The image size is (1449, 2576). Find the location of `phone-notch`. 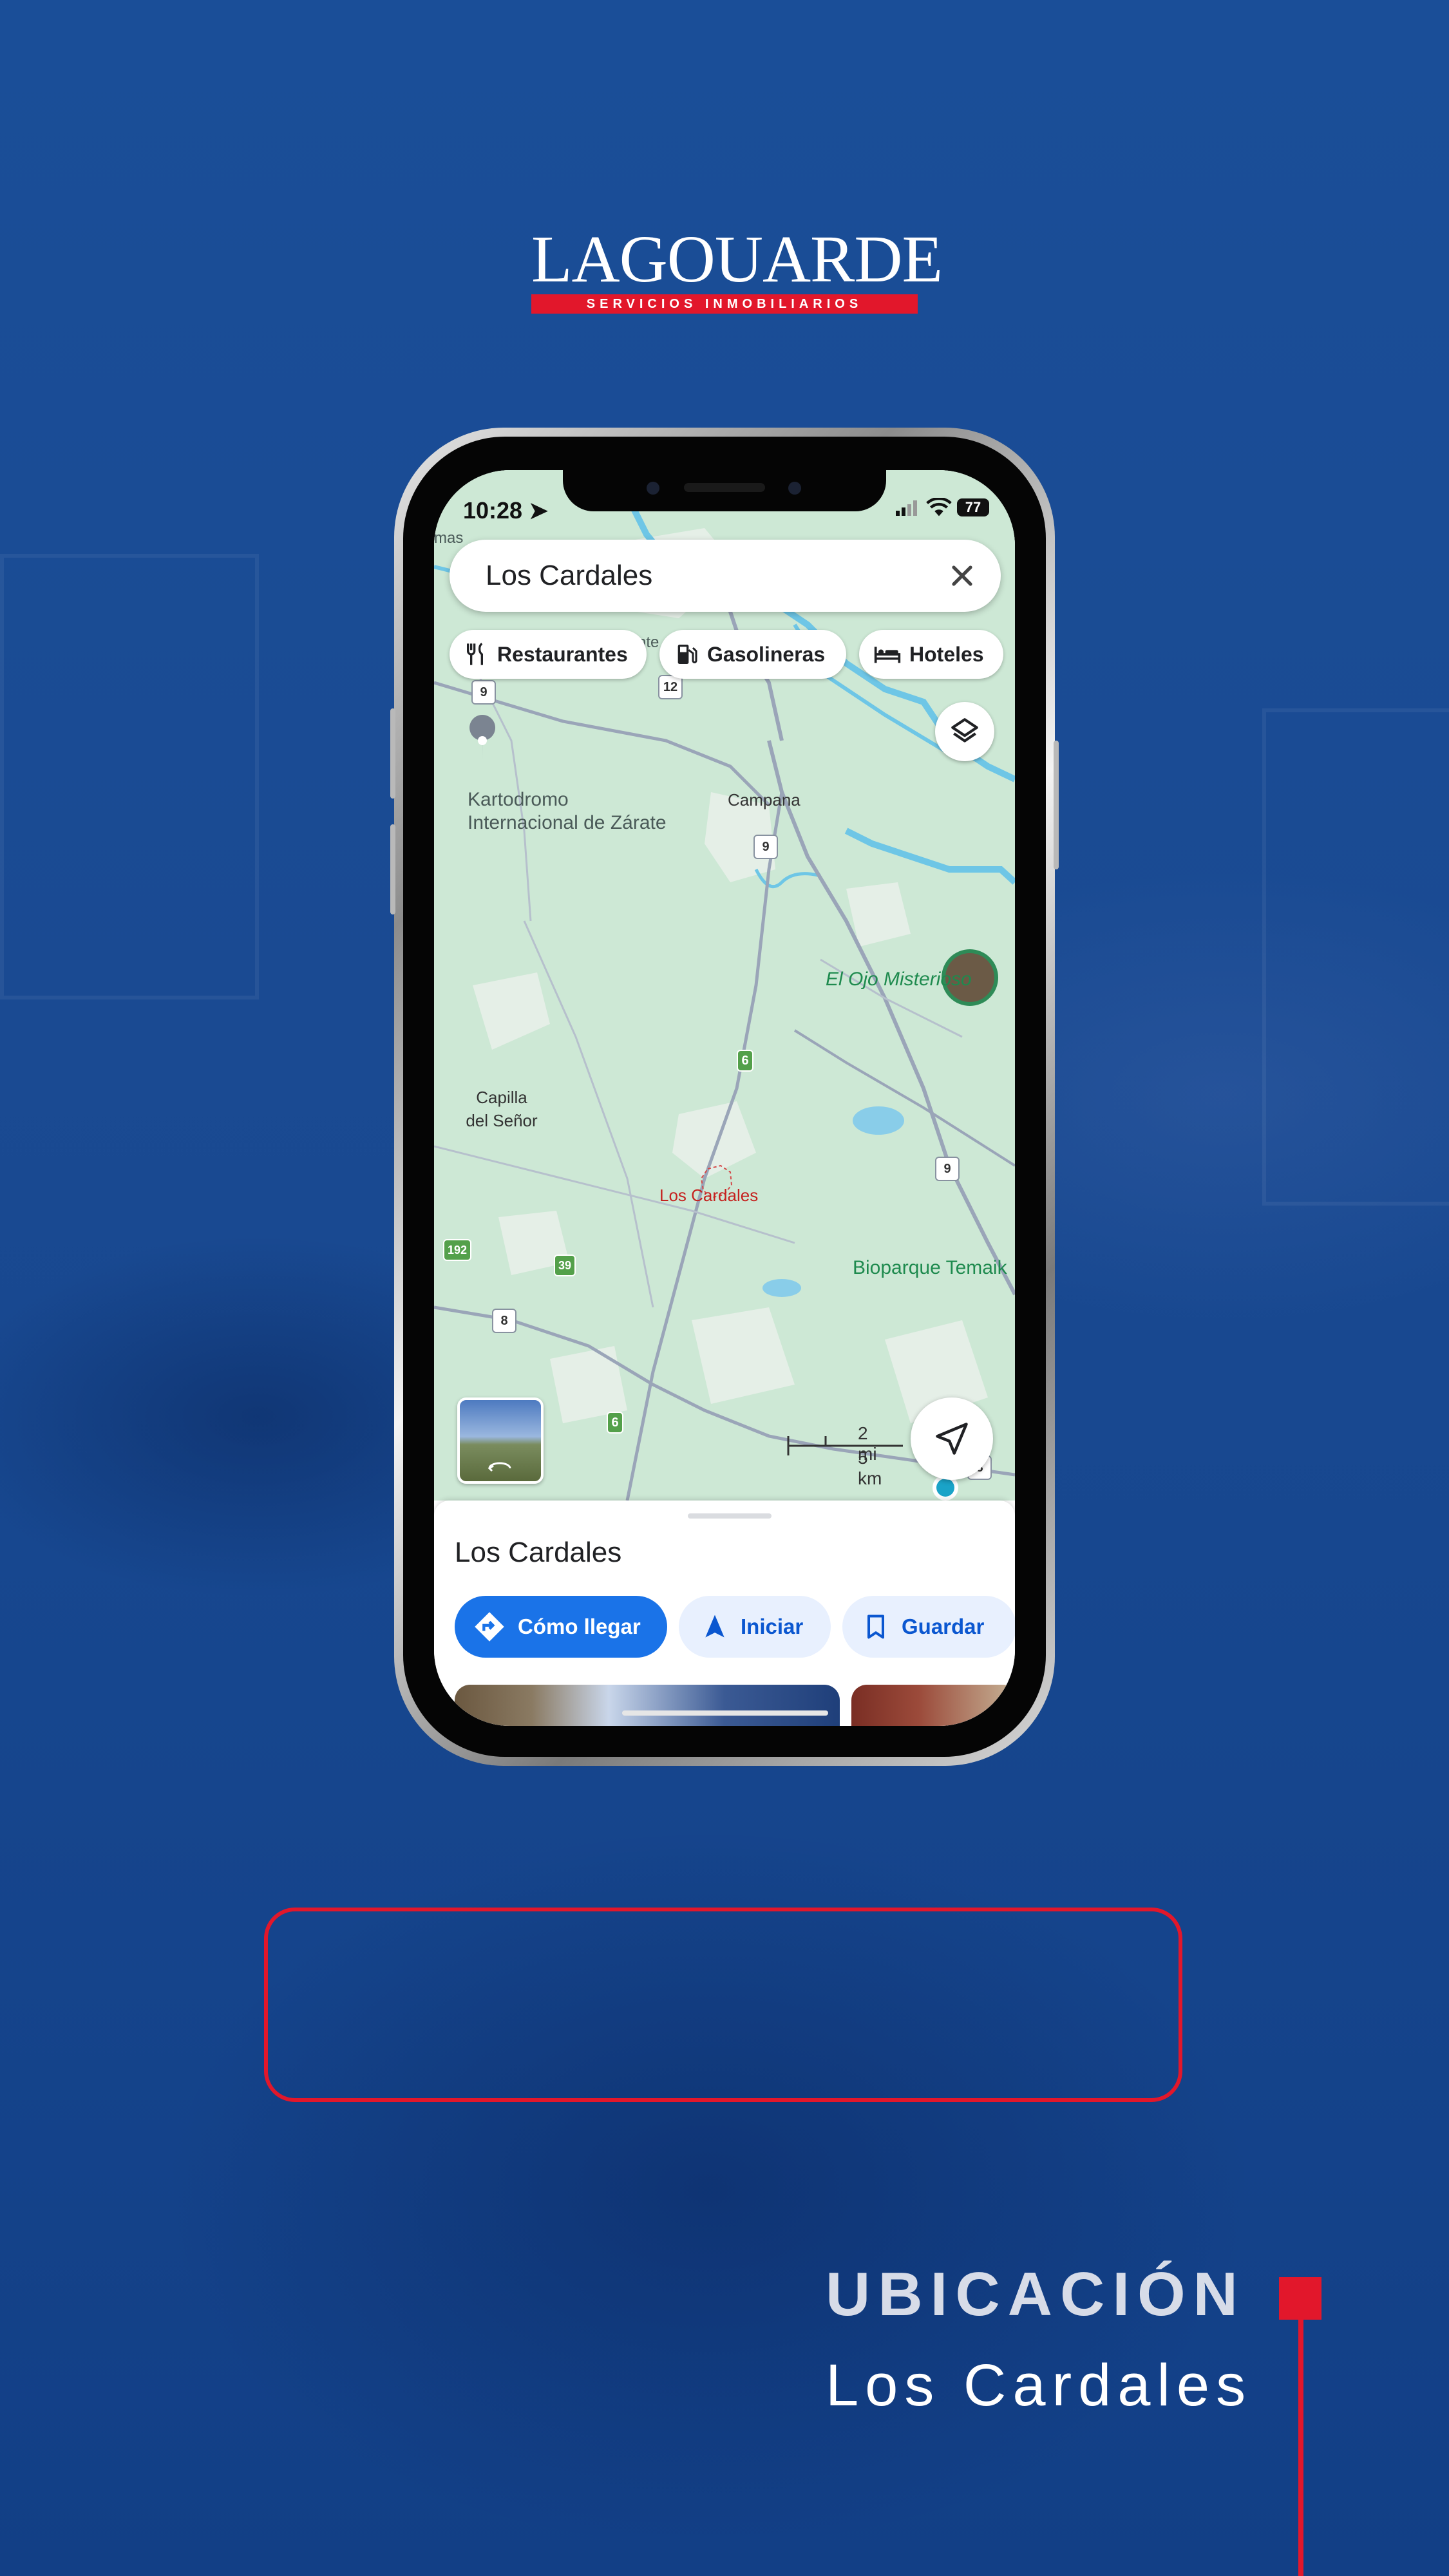

phone-notch is located at coordinates (724, 491).